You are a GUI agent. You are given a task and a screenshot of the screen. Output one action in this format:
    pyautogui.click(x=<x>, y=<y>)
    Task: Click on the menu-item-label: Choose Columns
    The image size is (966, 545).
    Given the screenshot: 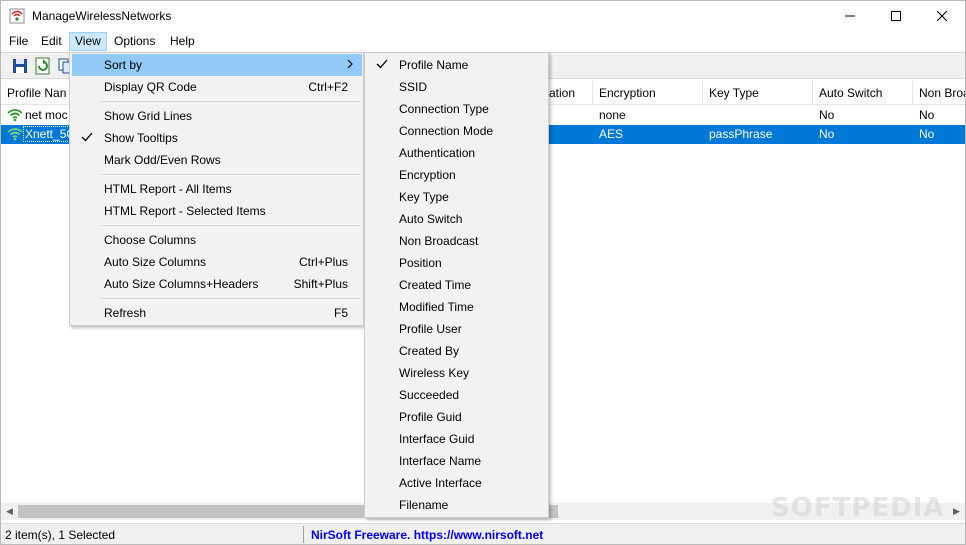 What is the action you would take?
    pyautogui.click(x=150, y=240)
    